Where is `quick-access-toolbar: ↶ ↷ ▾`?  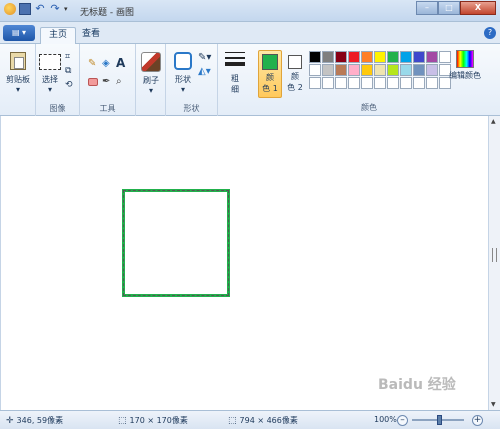
quick-access-toolbar: ↶ ↷ ▾ is located at coordinates (40, 9).